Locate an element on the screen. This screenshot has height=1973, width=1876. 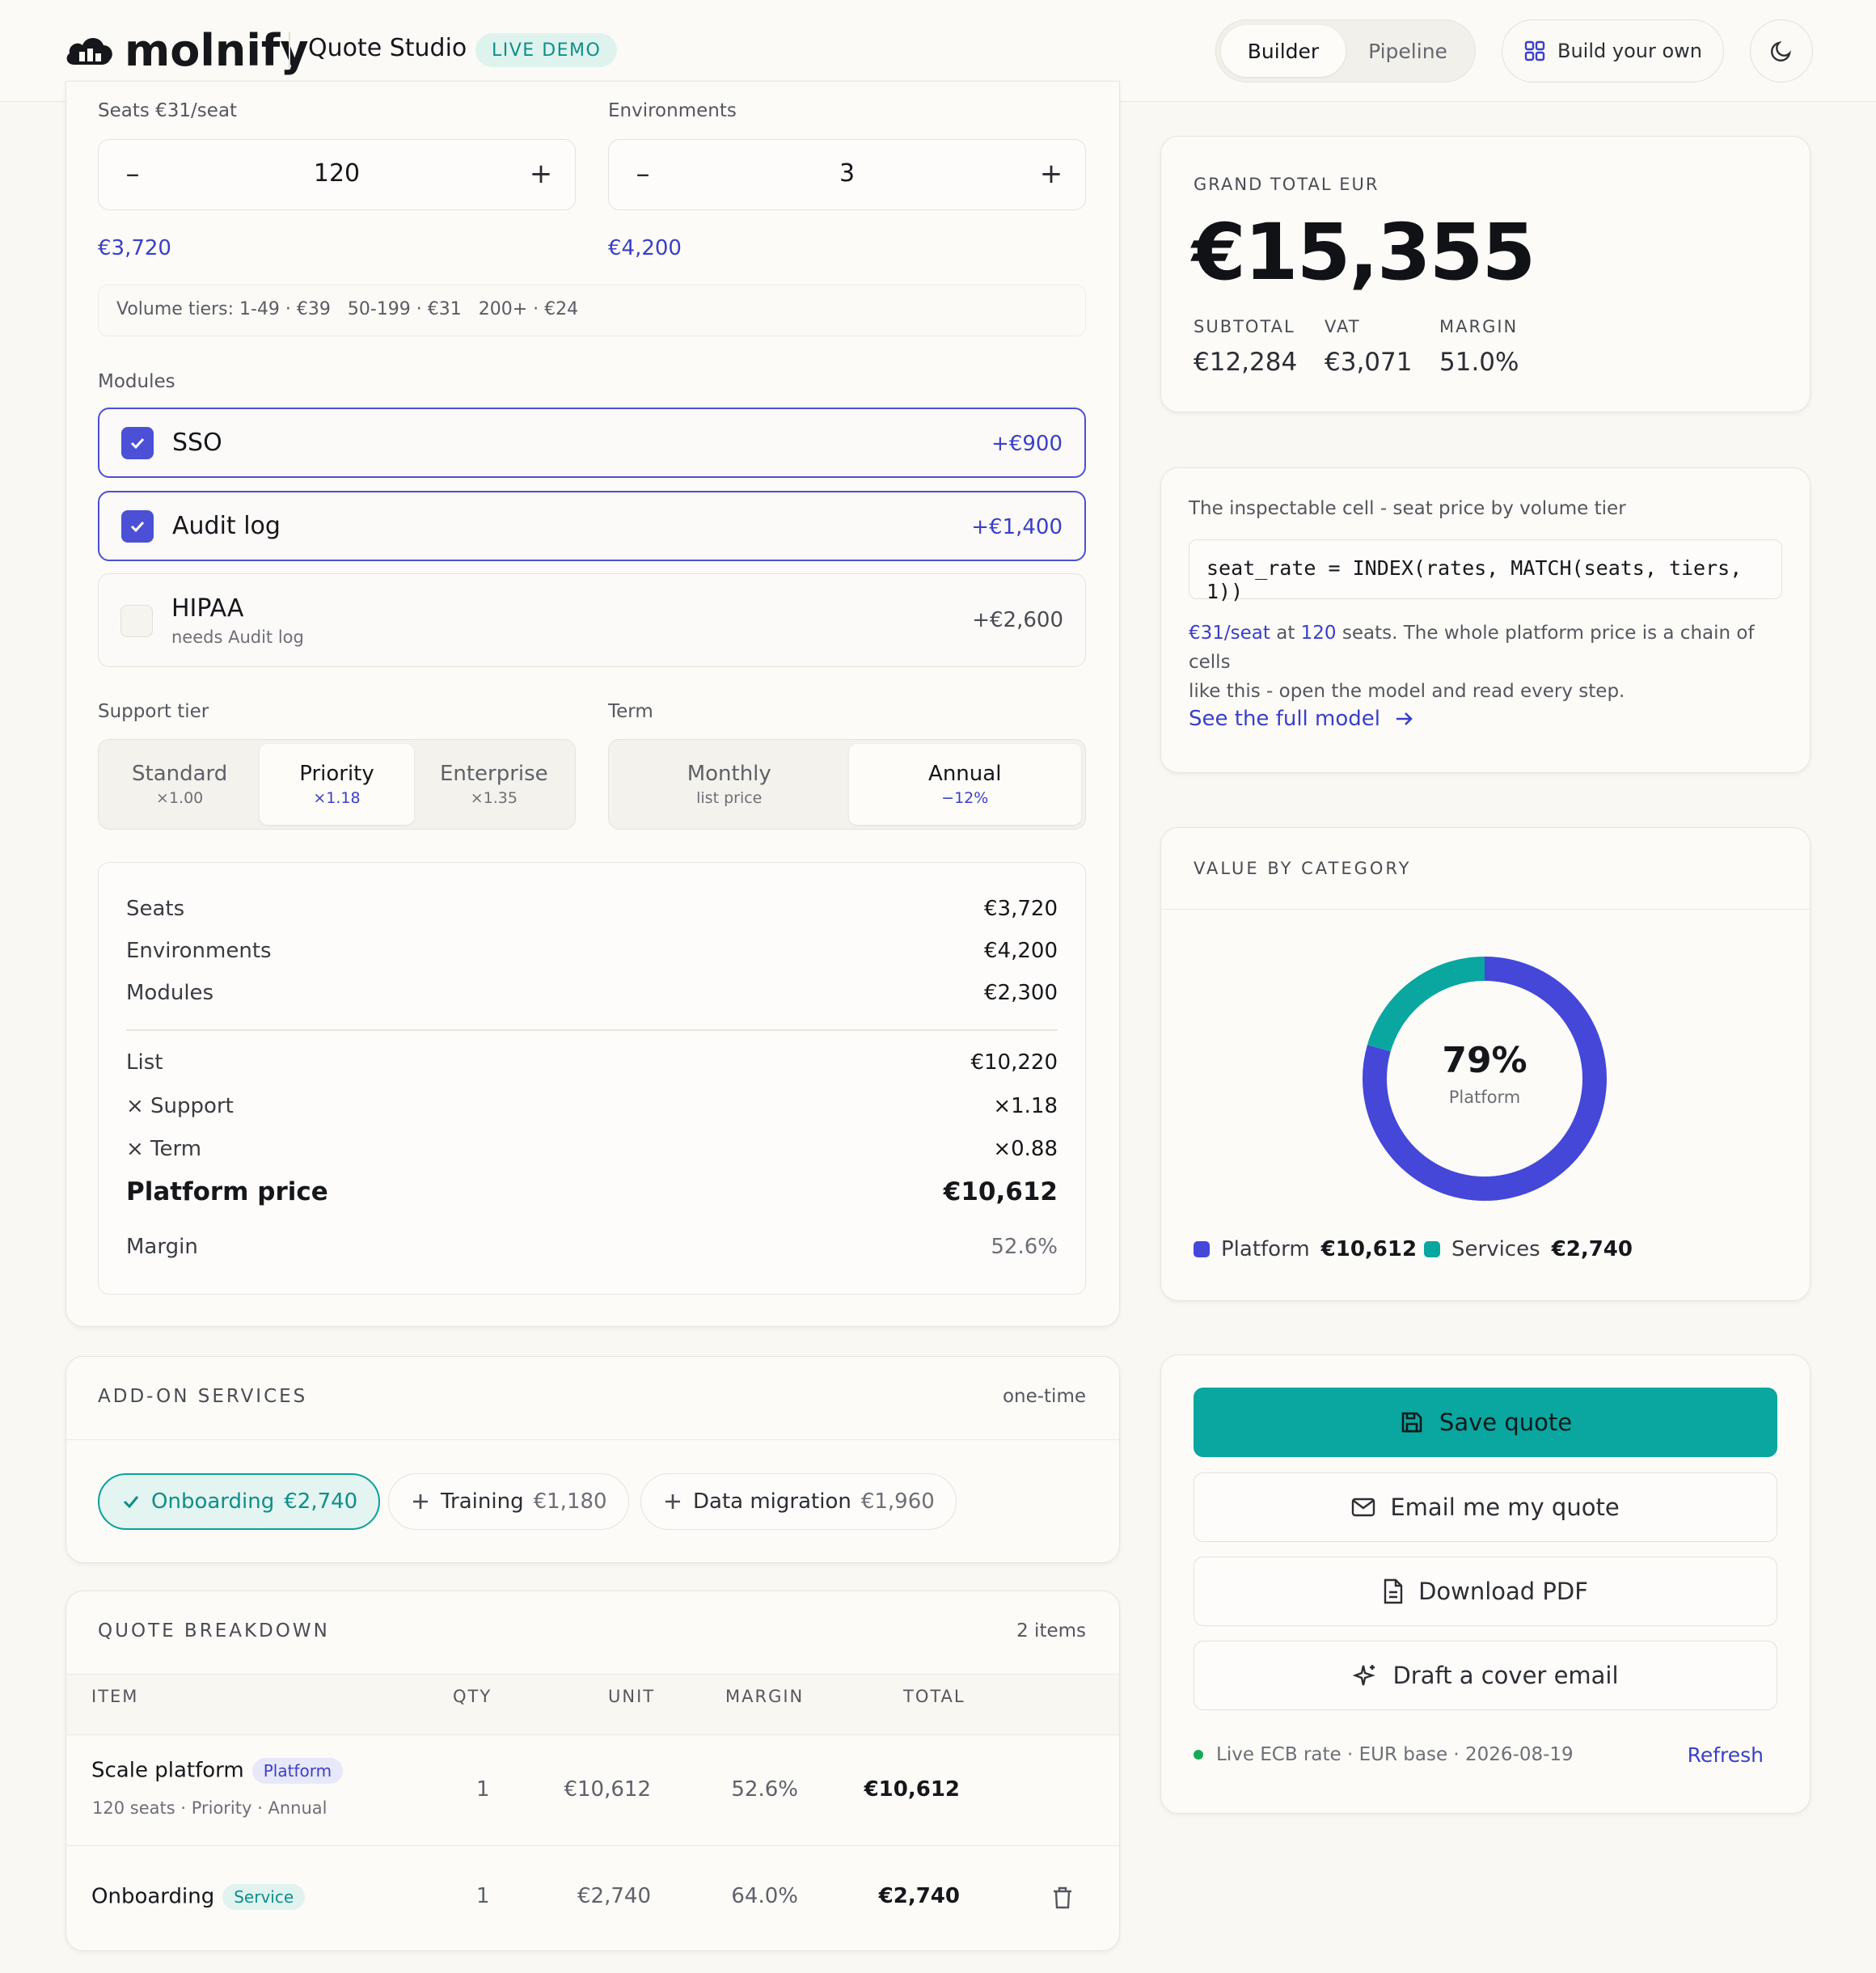
summary-label: Environments is located at coordinates (199, 951).